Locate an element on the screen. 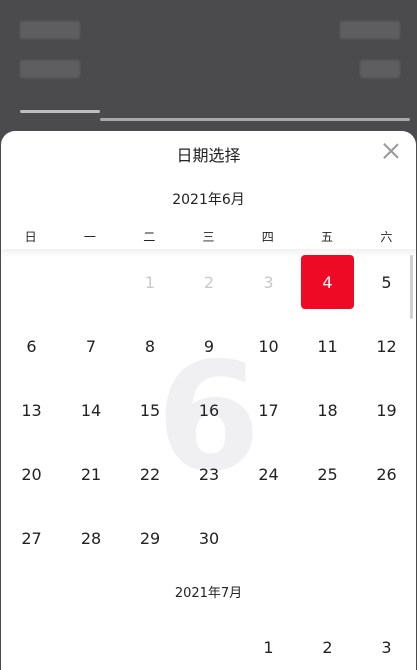 This screenshot has height=670, width=417. calendar-day: 20 is located at coordinates (31, 474).